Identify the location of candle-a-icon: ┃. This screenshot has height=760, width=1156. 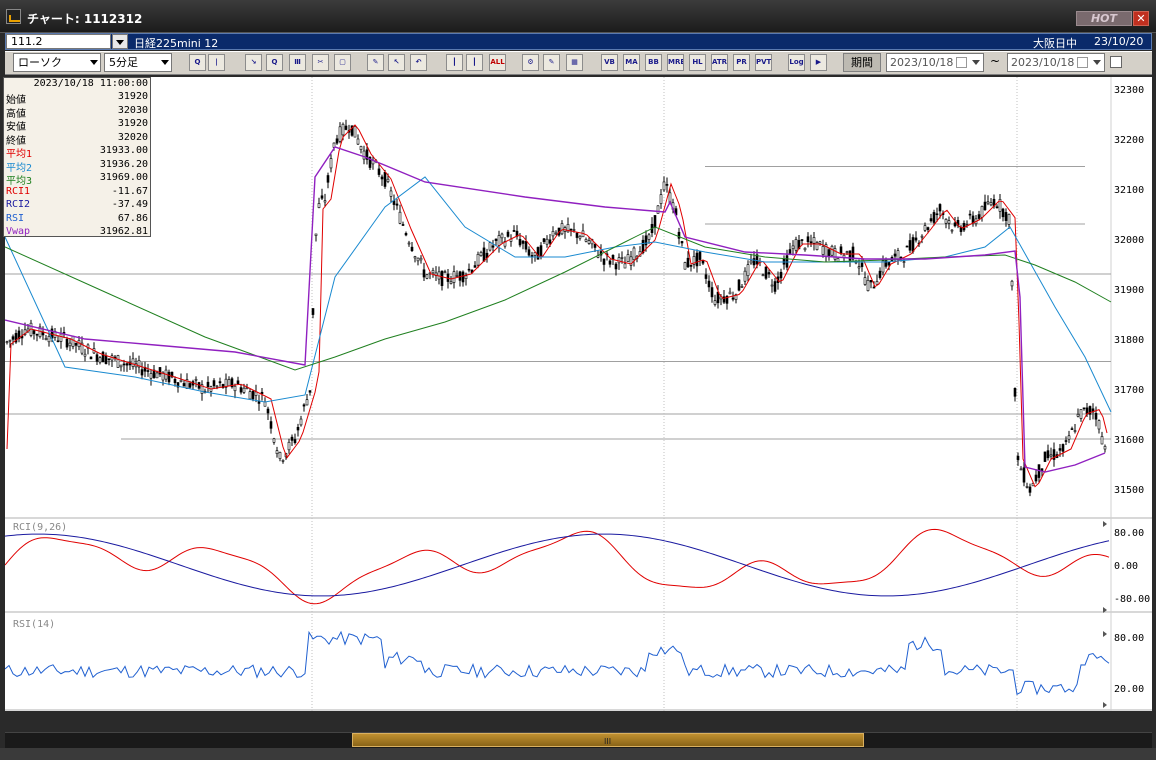
(454, 62).